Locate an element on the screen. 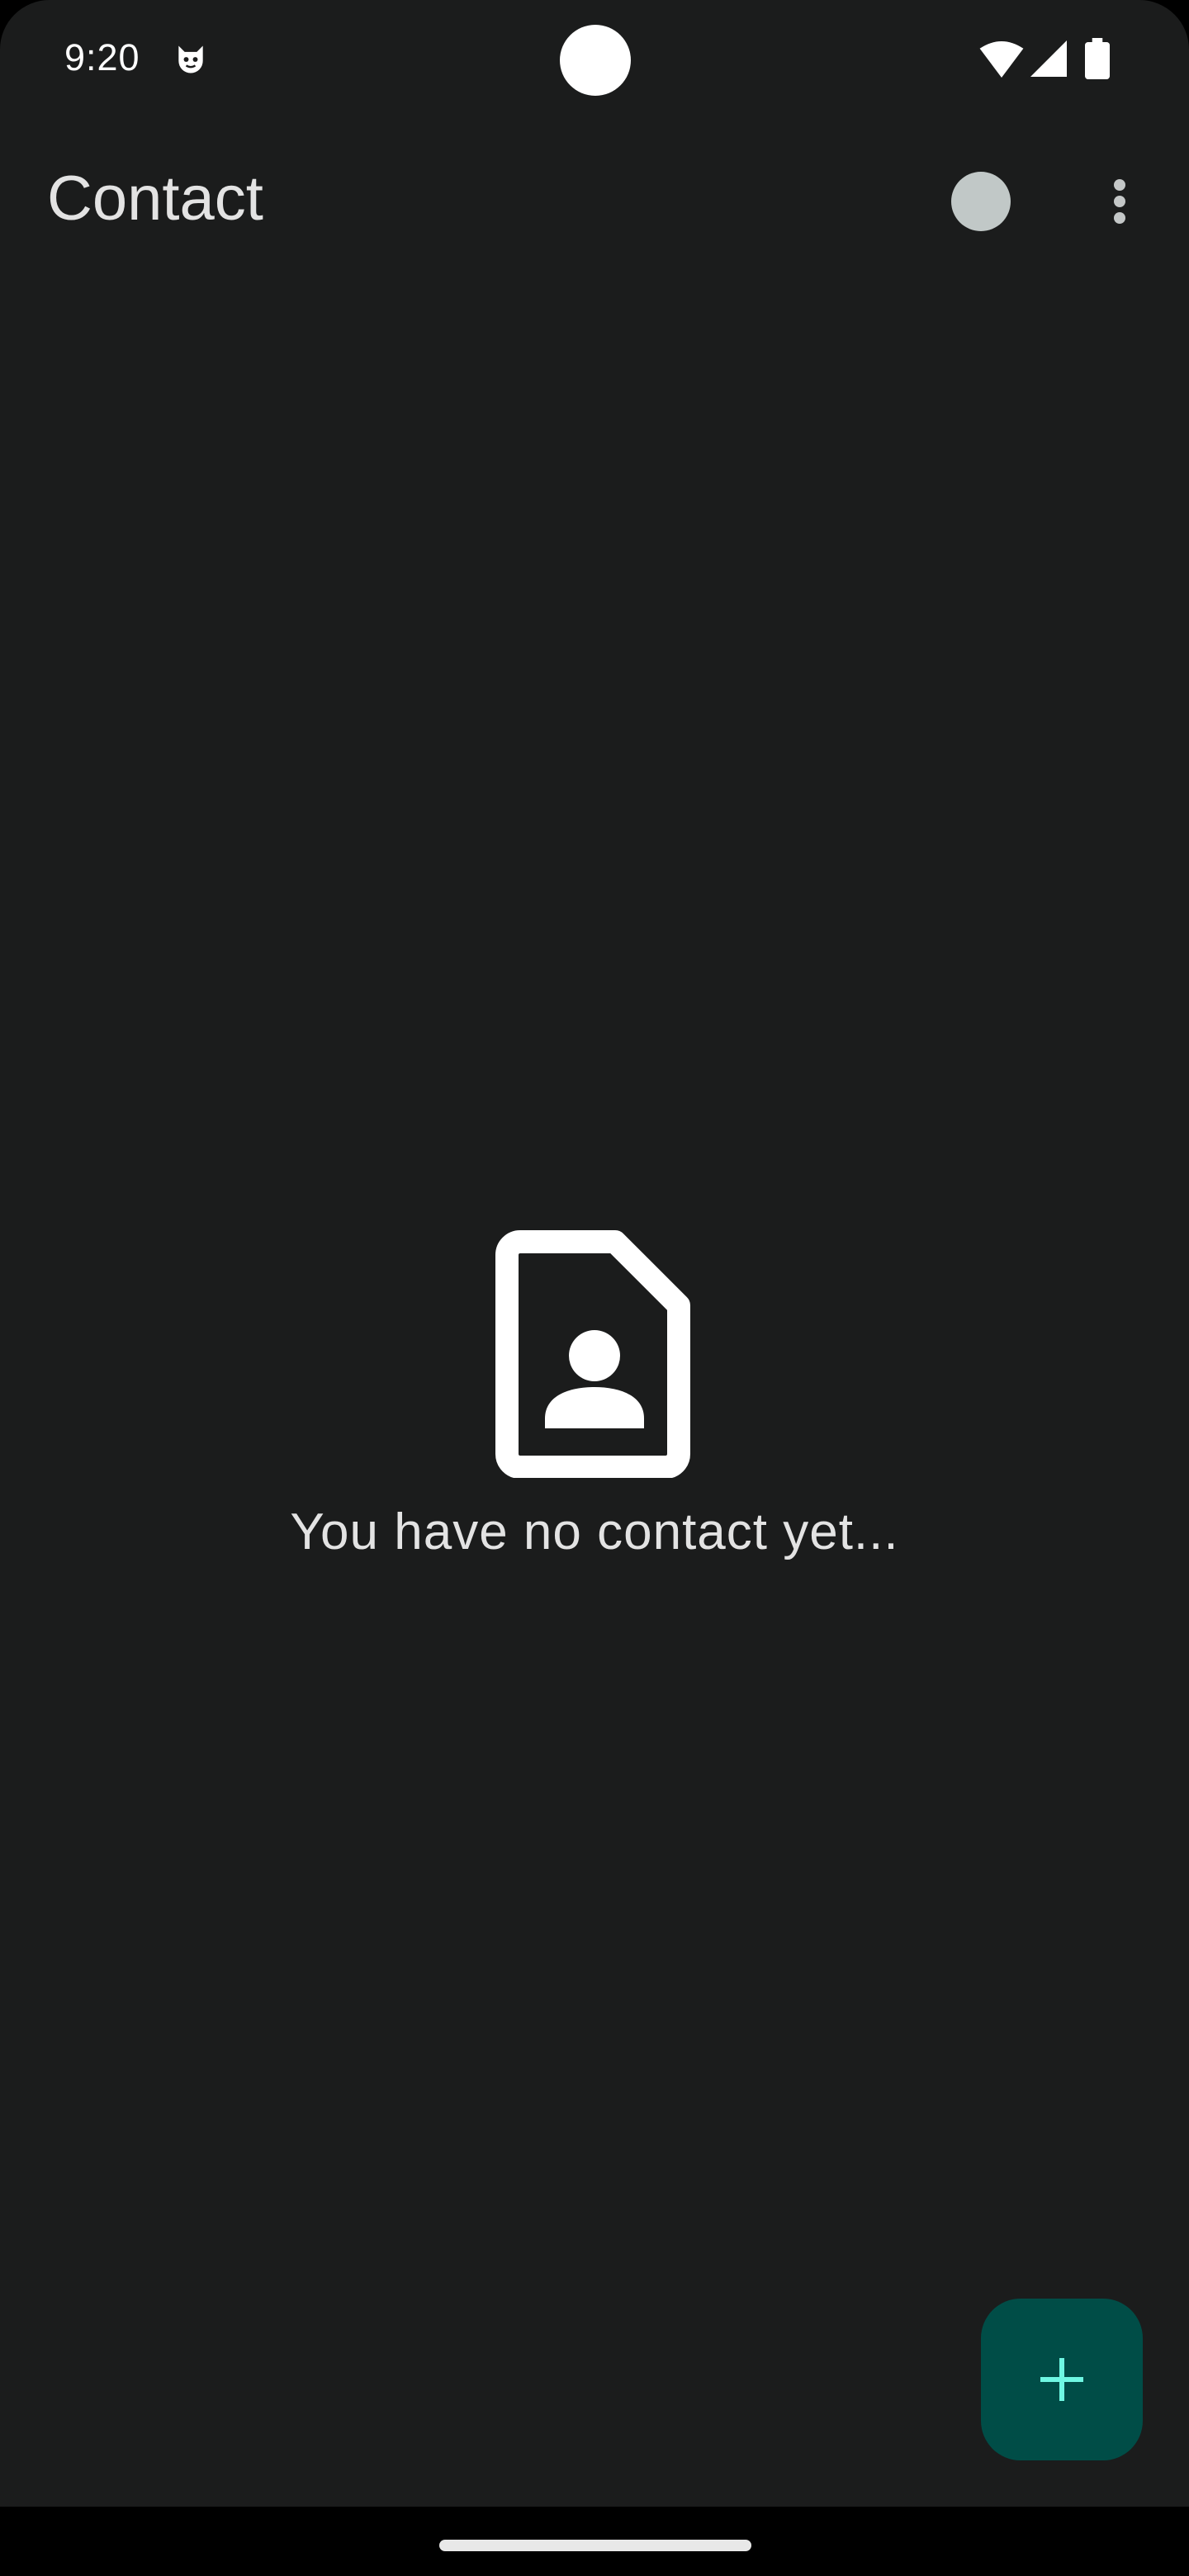 This screenshot has height=2576, width=1189. add-contact-button is located at coordinates (1062, 2379).